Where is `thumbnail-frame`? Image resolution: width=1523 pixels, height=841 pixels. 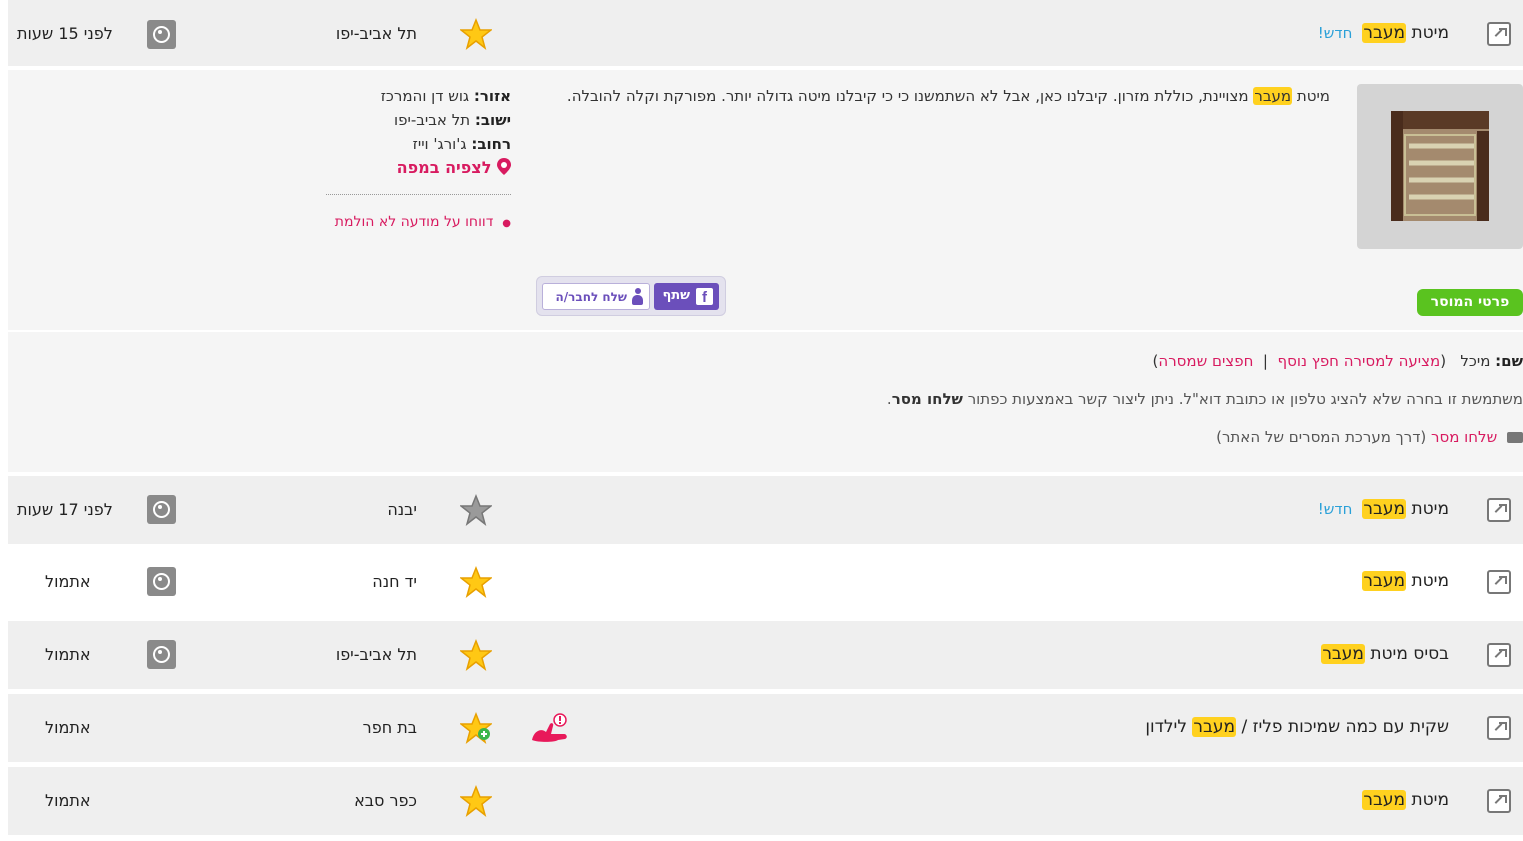
thumbnail-frame is located at coordinates (1440, 166).